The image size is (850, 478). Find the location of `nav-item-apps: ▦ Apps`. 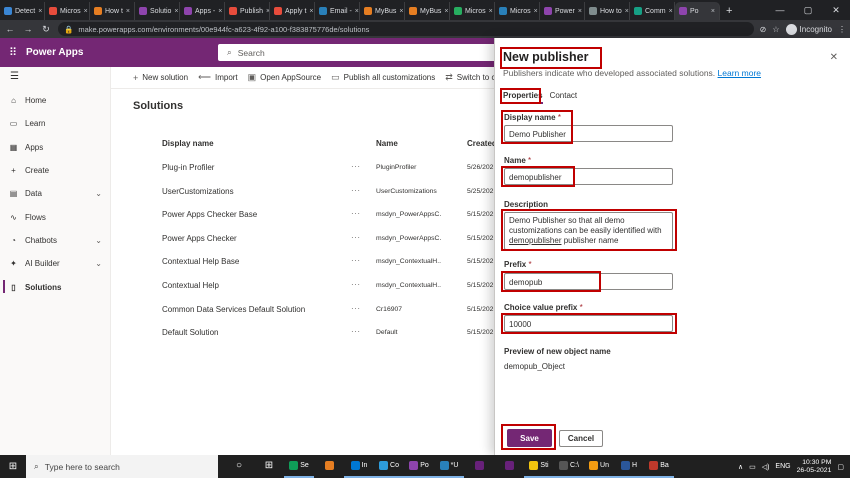

nav-item-apps: ▦ Apps is located at coordinates (55, 147).